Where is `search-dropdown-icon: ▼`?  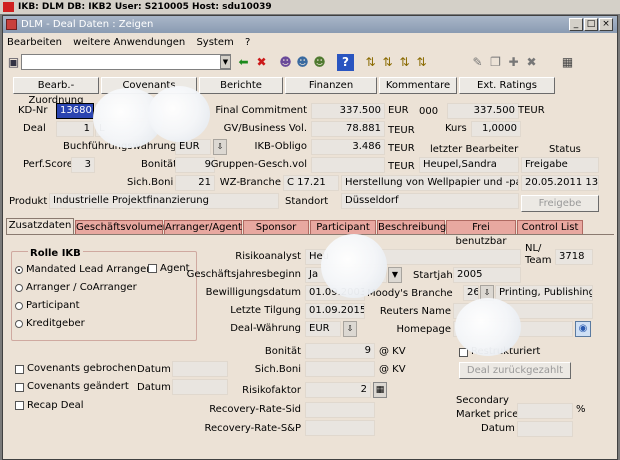 search-dropdown-icon: ▼ is located at coordinates (225, 62).